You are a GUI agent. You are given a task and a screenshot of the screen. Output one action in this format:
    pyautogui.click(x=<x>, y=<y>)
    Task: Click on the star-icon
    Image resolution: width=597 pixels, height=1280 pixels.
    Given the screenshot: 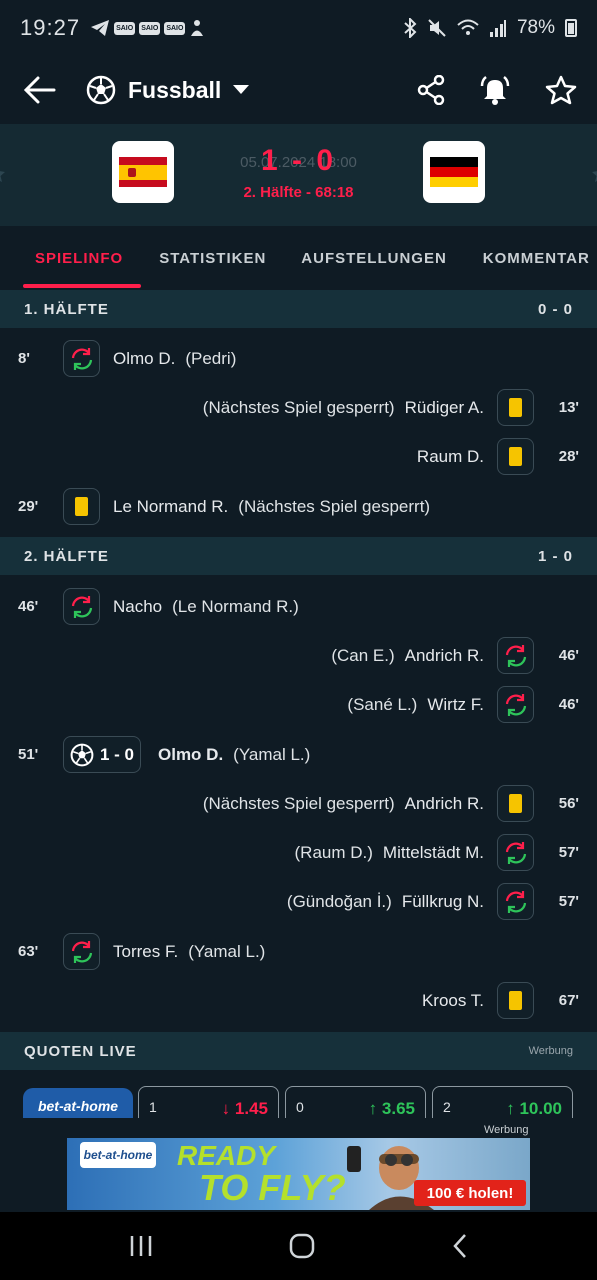 What is the action you would take?
    pyautogui.click(x=561, y=90)
    